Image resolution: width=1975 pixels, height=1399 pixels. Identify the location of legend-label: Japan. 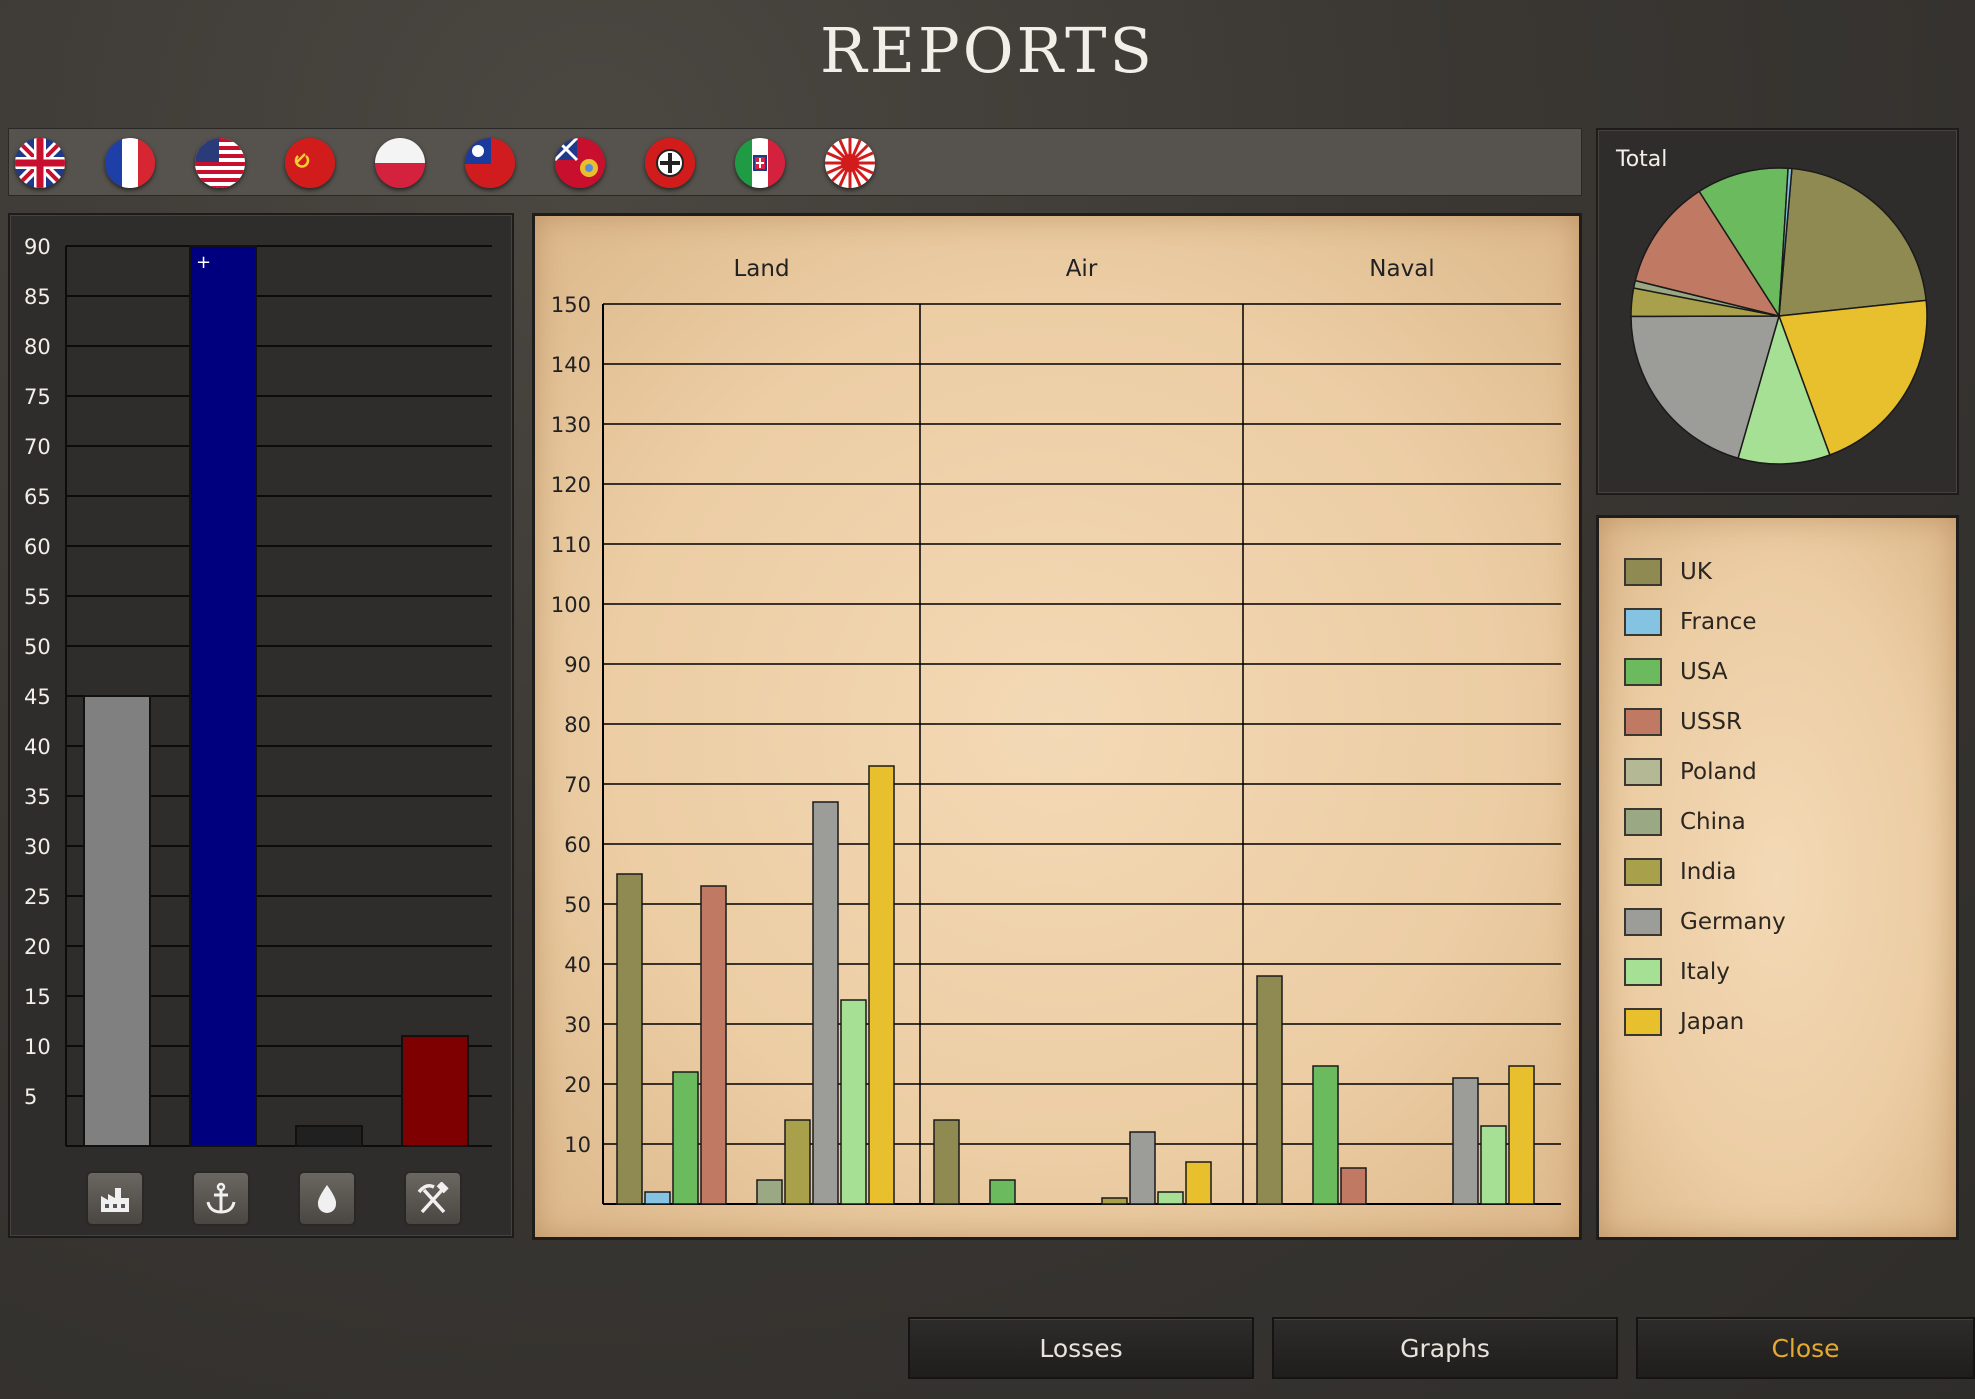
(1712, 1022).